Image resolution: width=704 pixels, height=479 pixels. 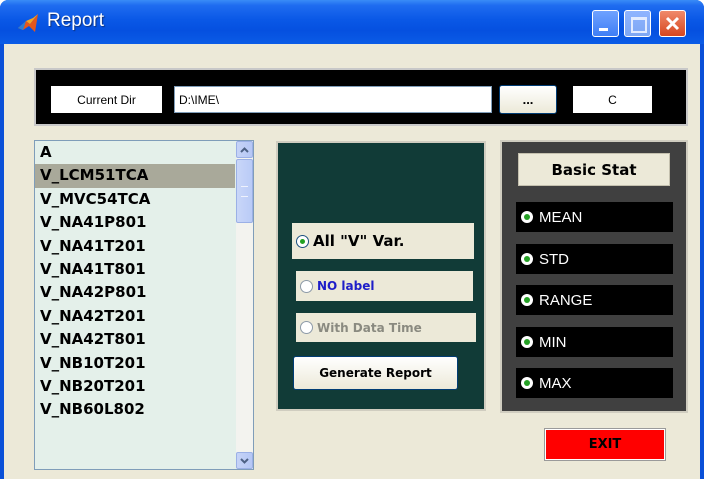 I want to click on list-item: A, so click(x=135, y=152).